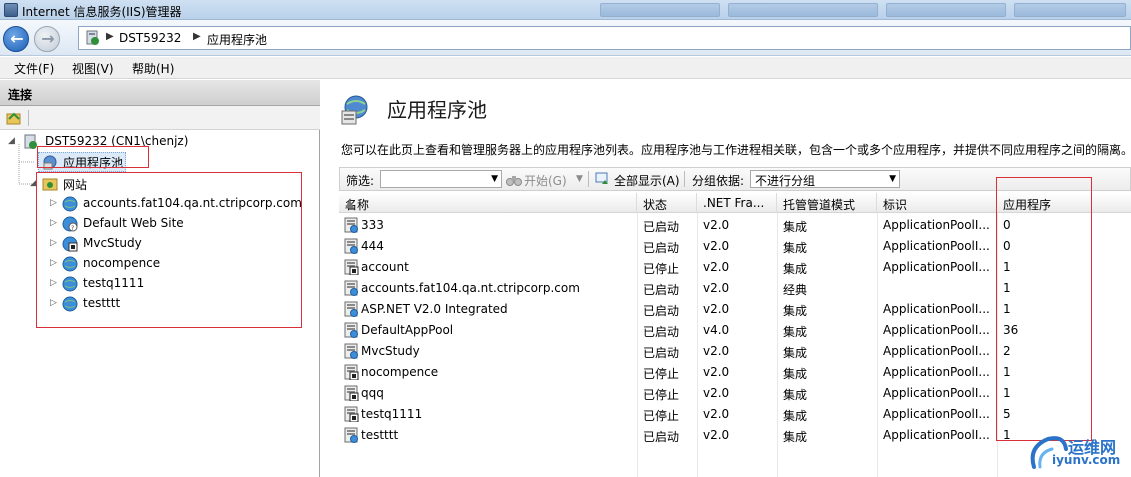  Describe the element at coordinates (351, 372) in the screenshot. I see `pool-stopped-icon` at that location.